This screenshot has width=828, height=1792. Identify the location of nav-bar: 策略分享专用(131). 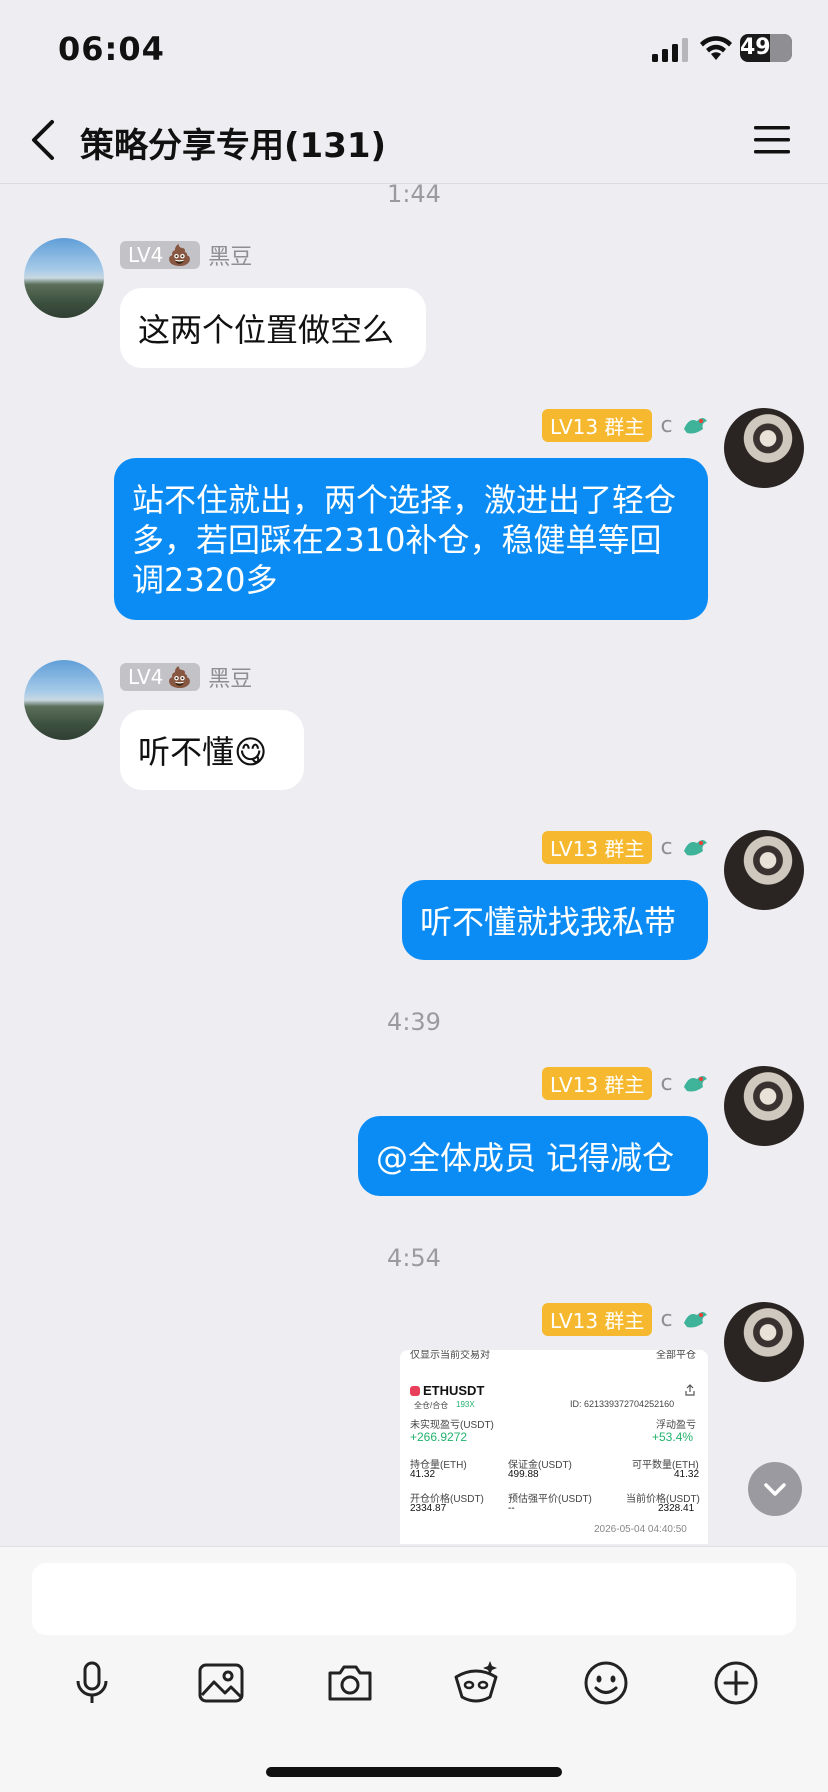
(414, 142).